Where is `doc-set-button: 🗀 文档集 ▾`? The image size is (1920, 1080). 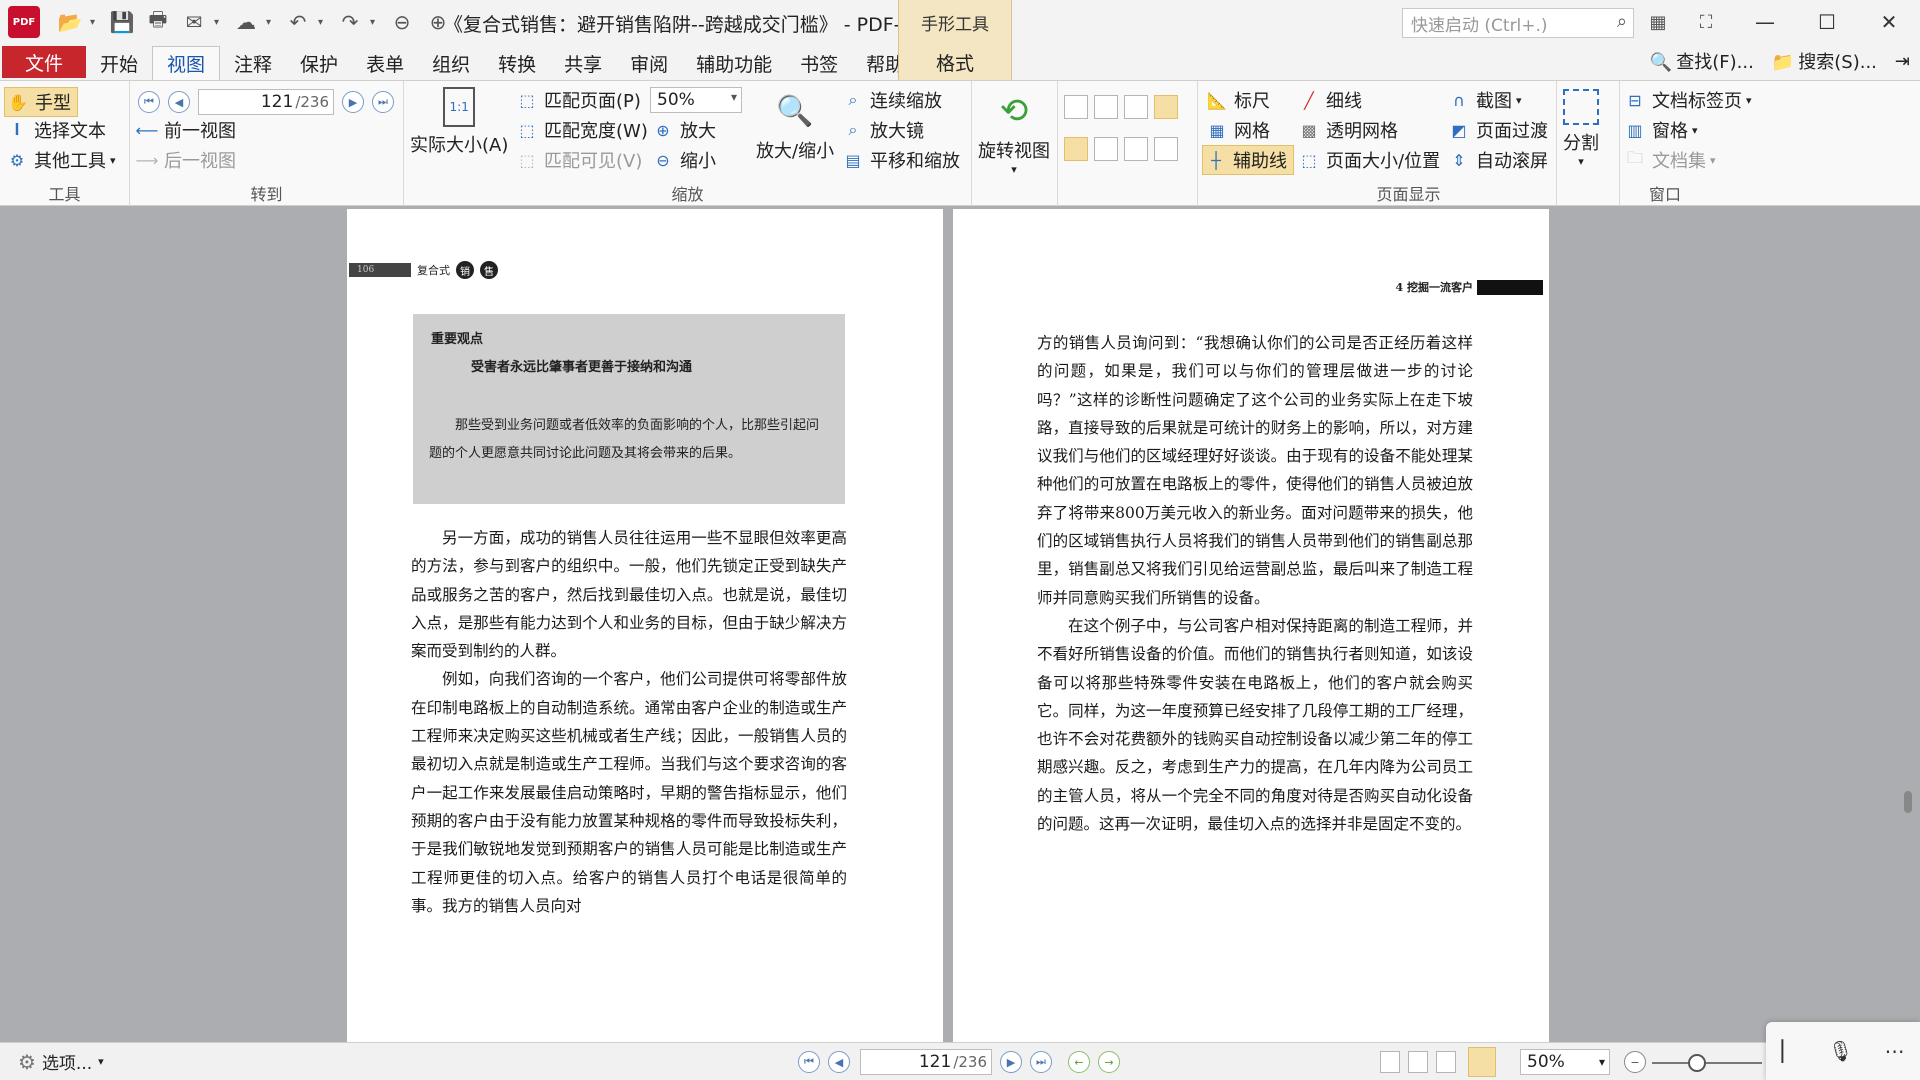
doc-set-button: 🗀 文档集 ▾ is located at coordinates (1670, 160).